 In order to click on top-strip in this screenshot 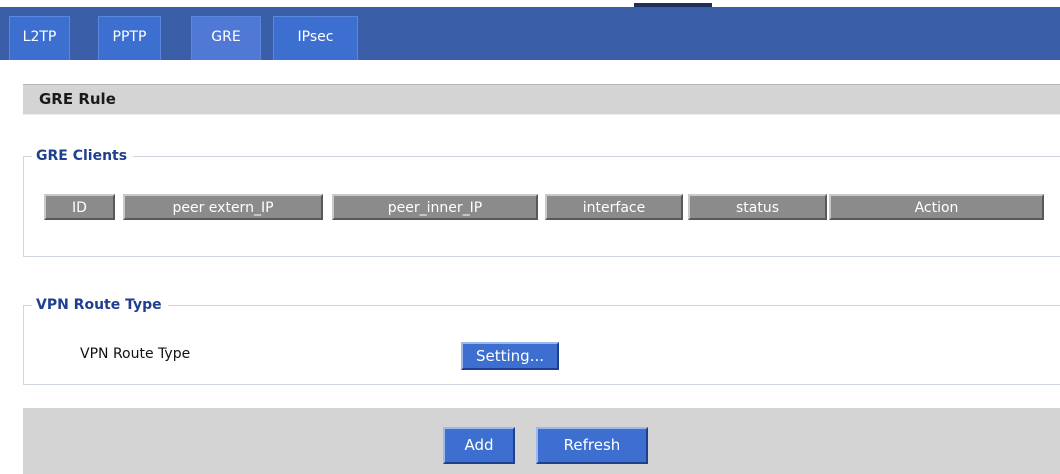, I will do `click(530, 3)`.